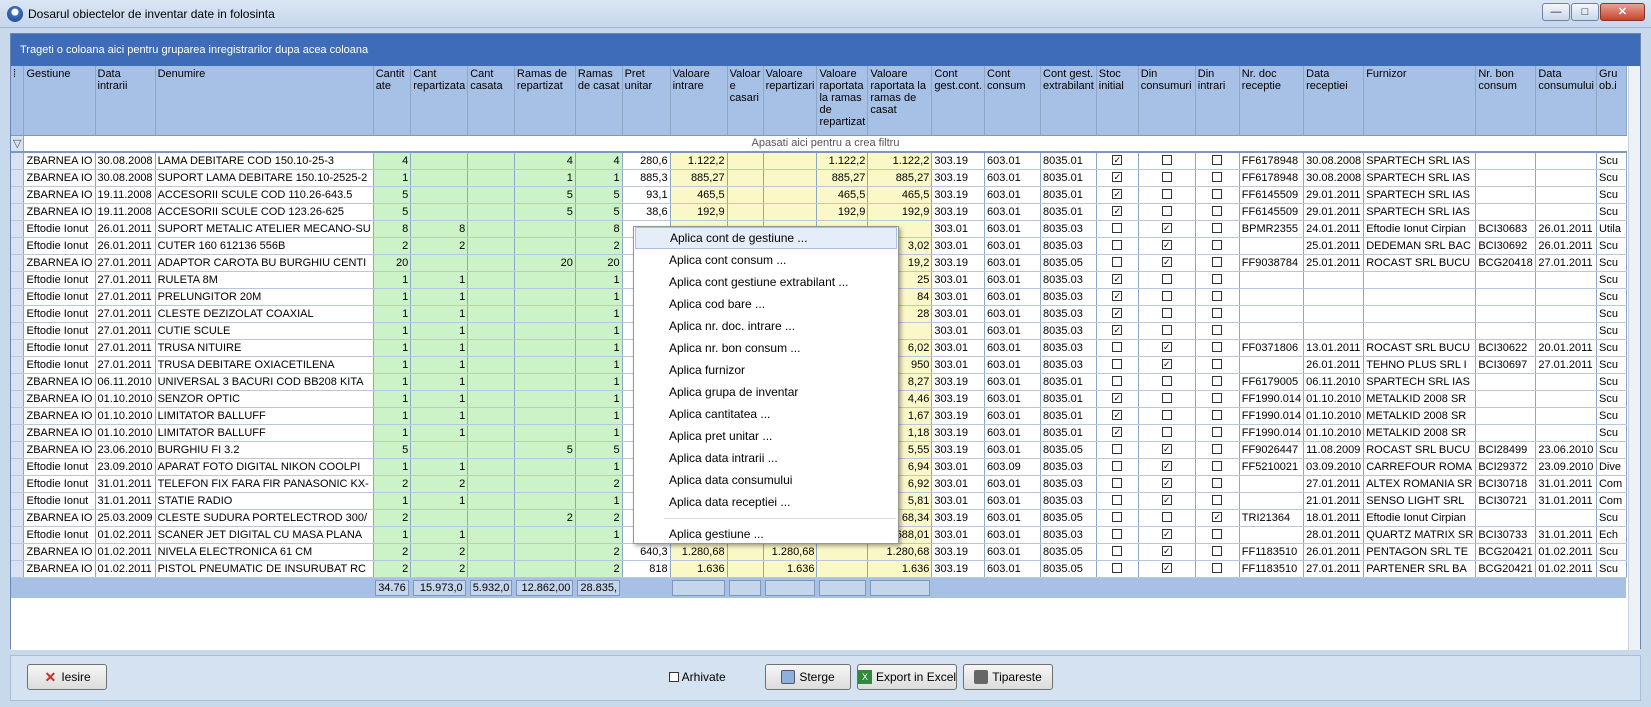 The height and width of the screenshot is (707, 1651). I want to click on table-cell: 885,27, so click(900, 178).